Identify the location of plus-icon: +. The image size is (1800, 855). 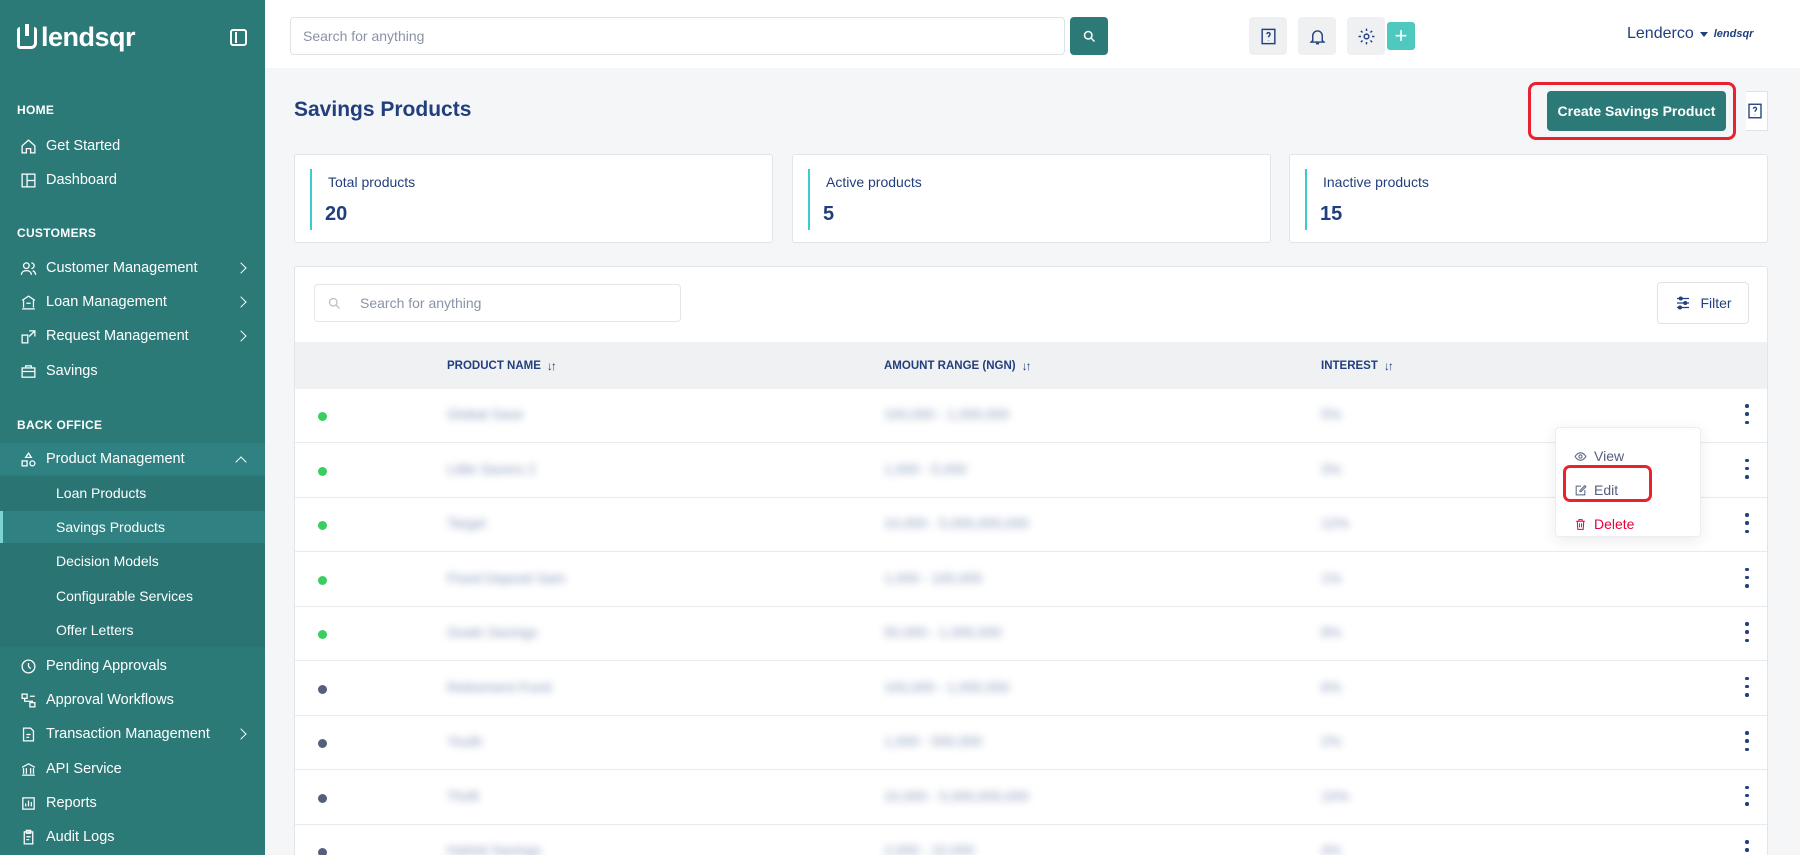
(1401, 35).